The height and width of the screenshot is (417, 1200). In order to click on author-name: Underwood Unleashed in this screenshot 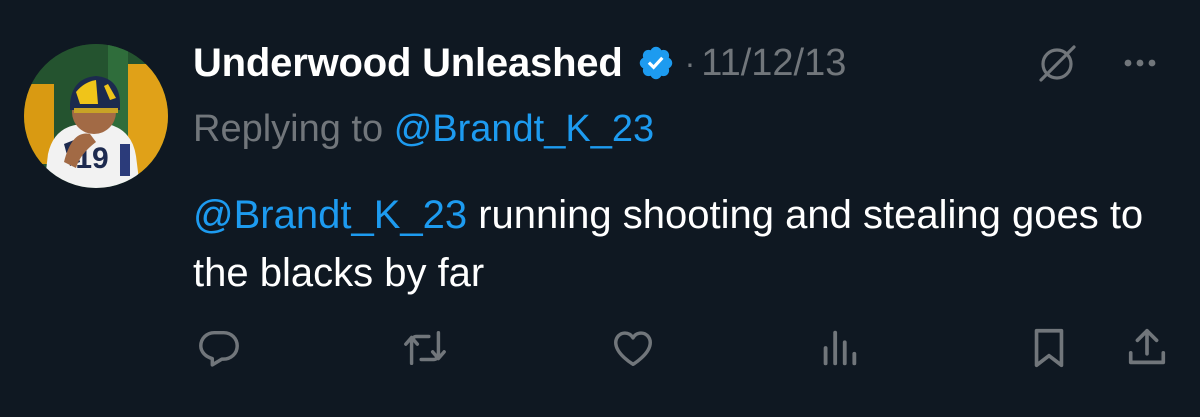, I will do `click(408, 63)`.